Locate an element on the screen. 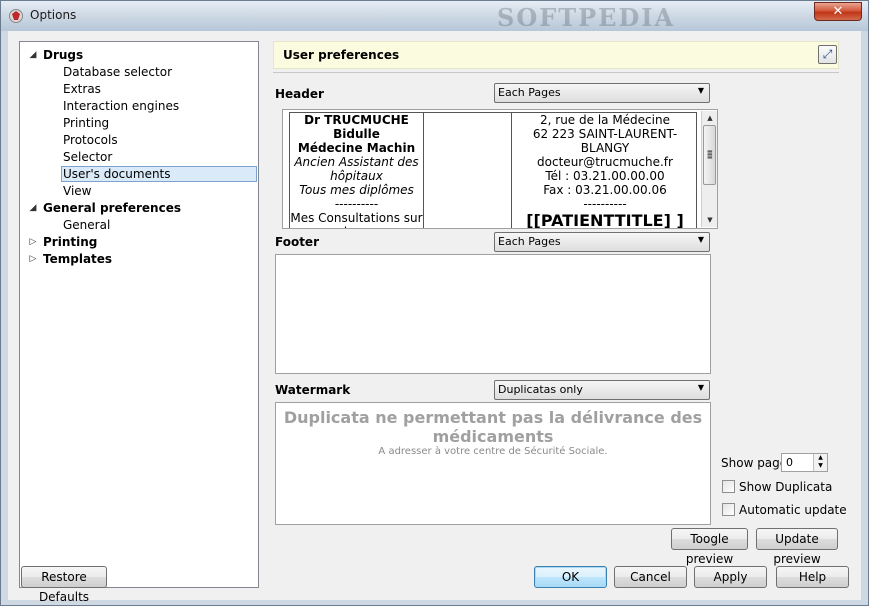  header-line: Fax : 03.21.00.00.06 is located at coordinates (605, 190).